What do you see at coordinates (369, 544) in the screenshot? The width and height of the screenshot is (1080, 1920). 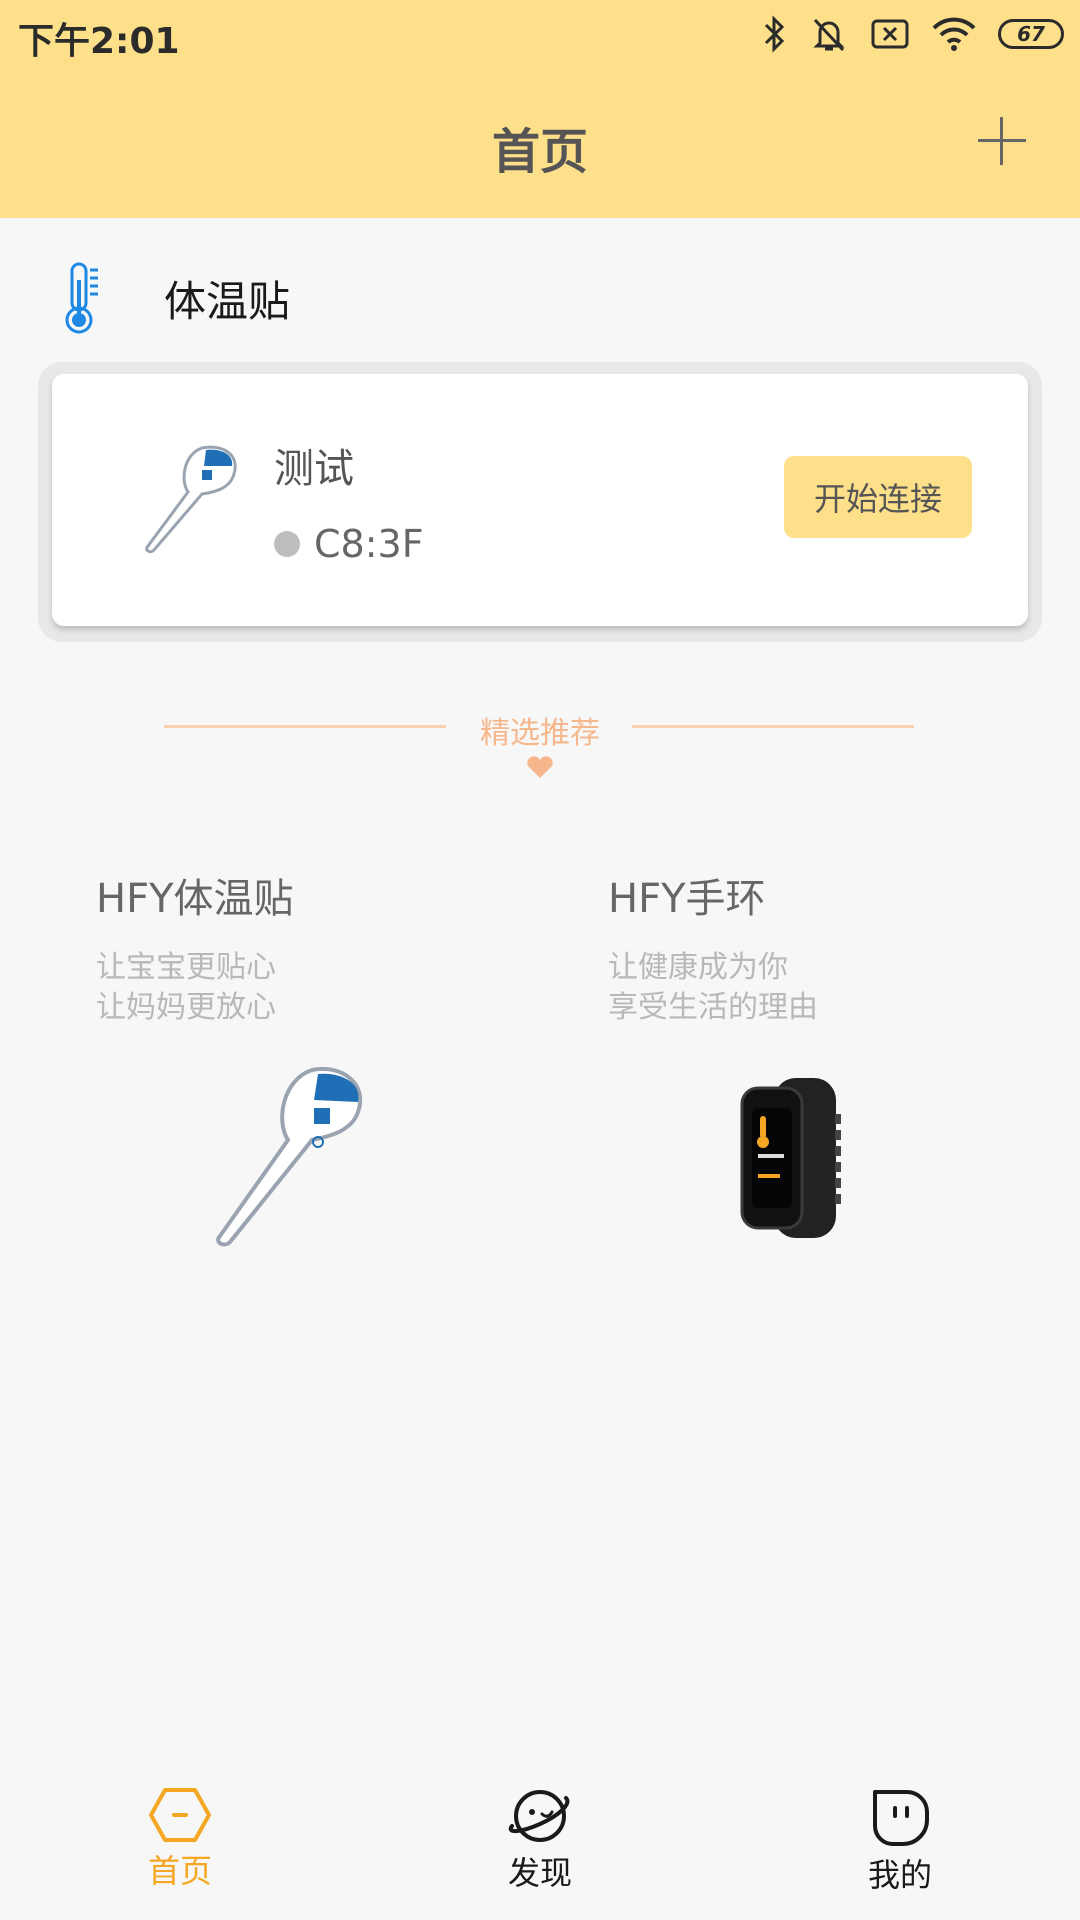 I see `device-mac: C8:3F` at bounding box center [369, 544].